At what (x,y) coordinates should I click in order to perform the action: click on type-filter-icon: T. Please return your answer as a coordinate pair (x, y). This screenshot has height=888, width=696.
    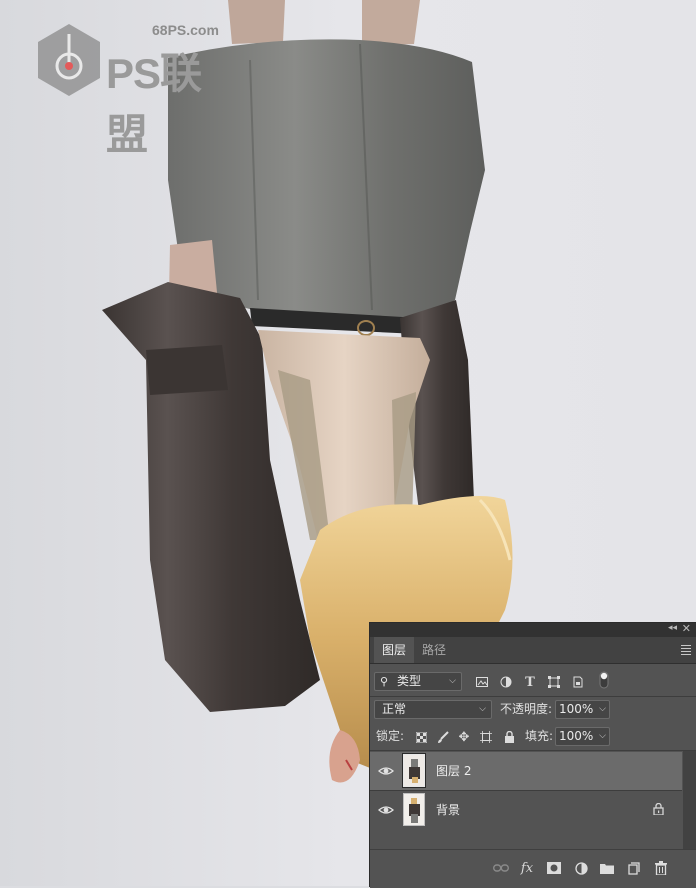
    Looking at the image, I should click on (530, 682).